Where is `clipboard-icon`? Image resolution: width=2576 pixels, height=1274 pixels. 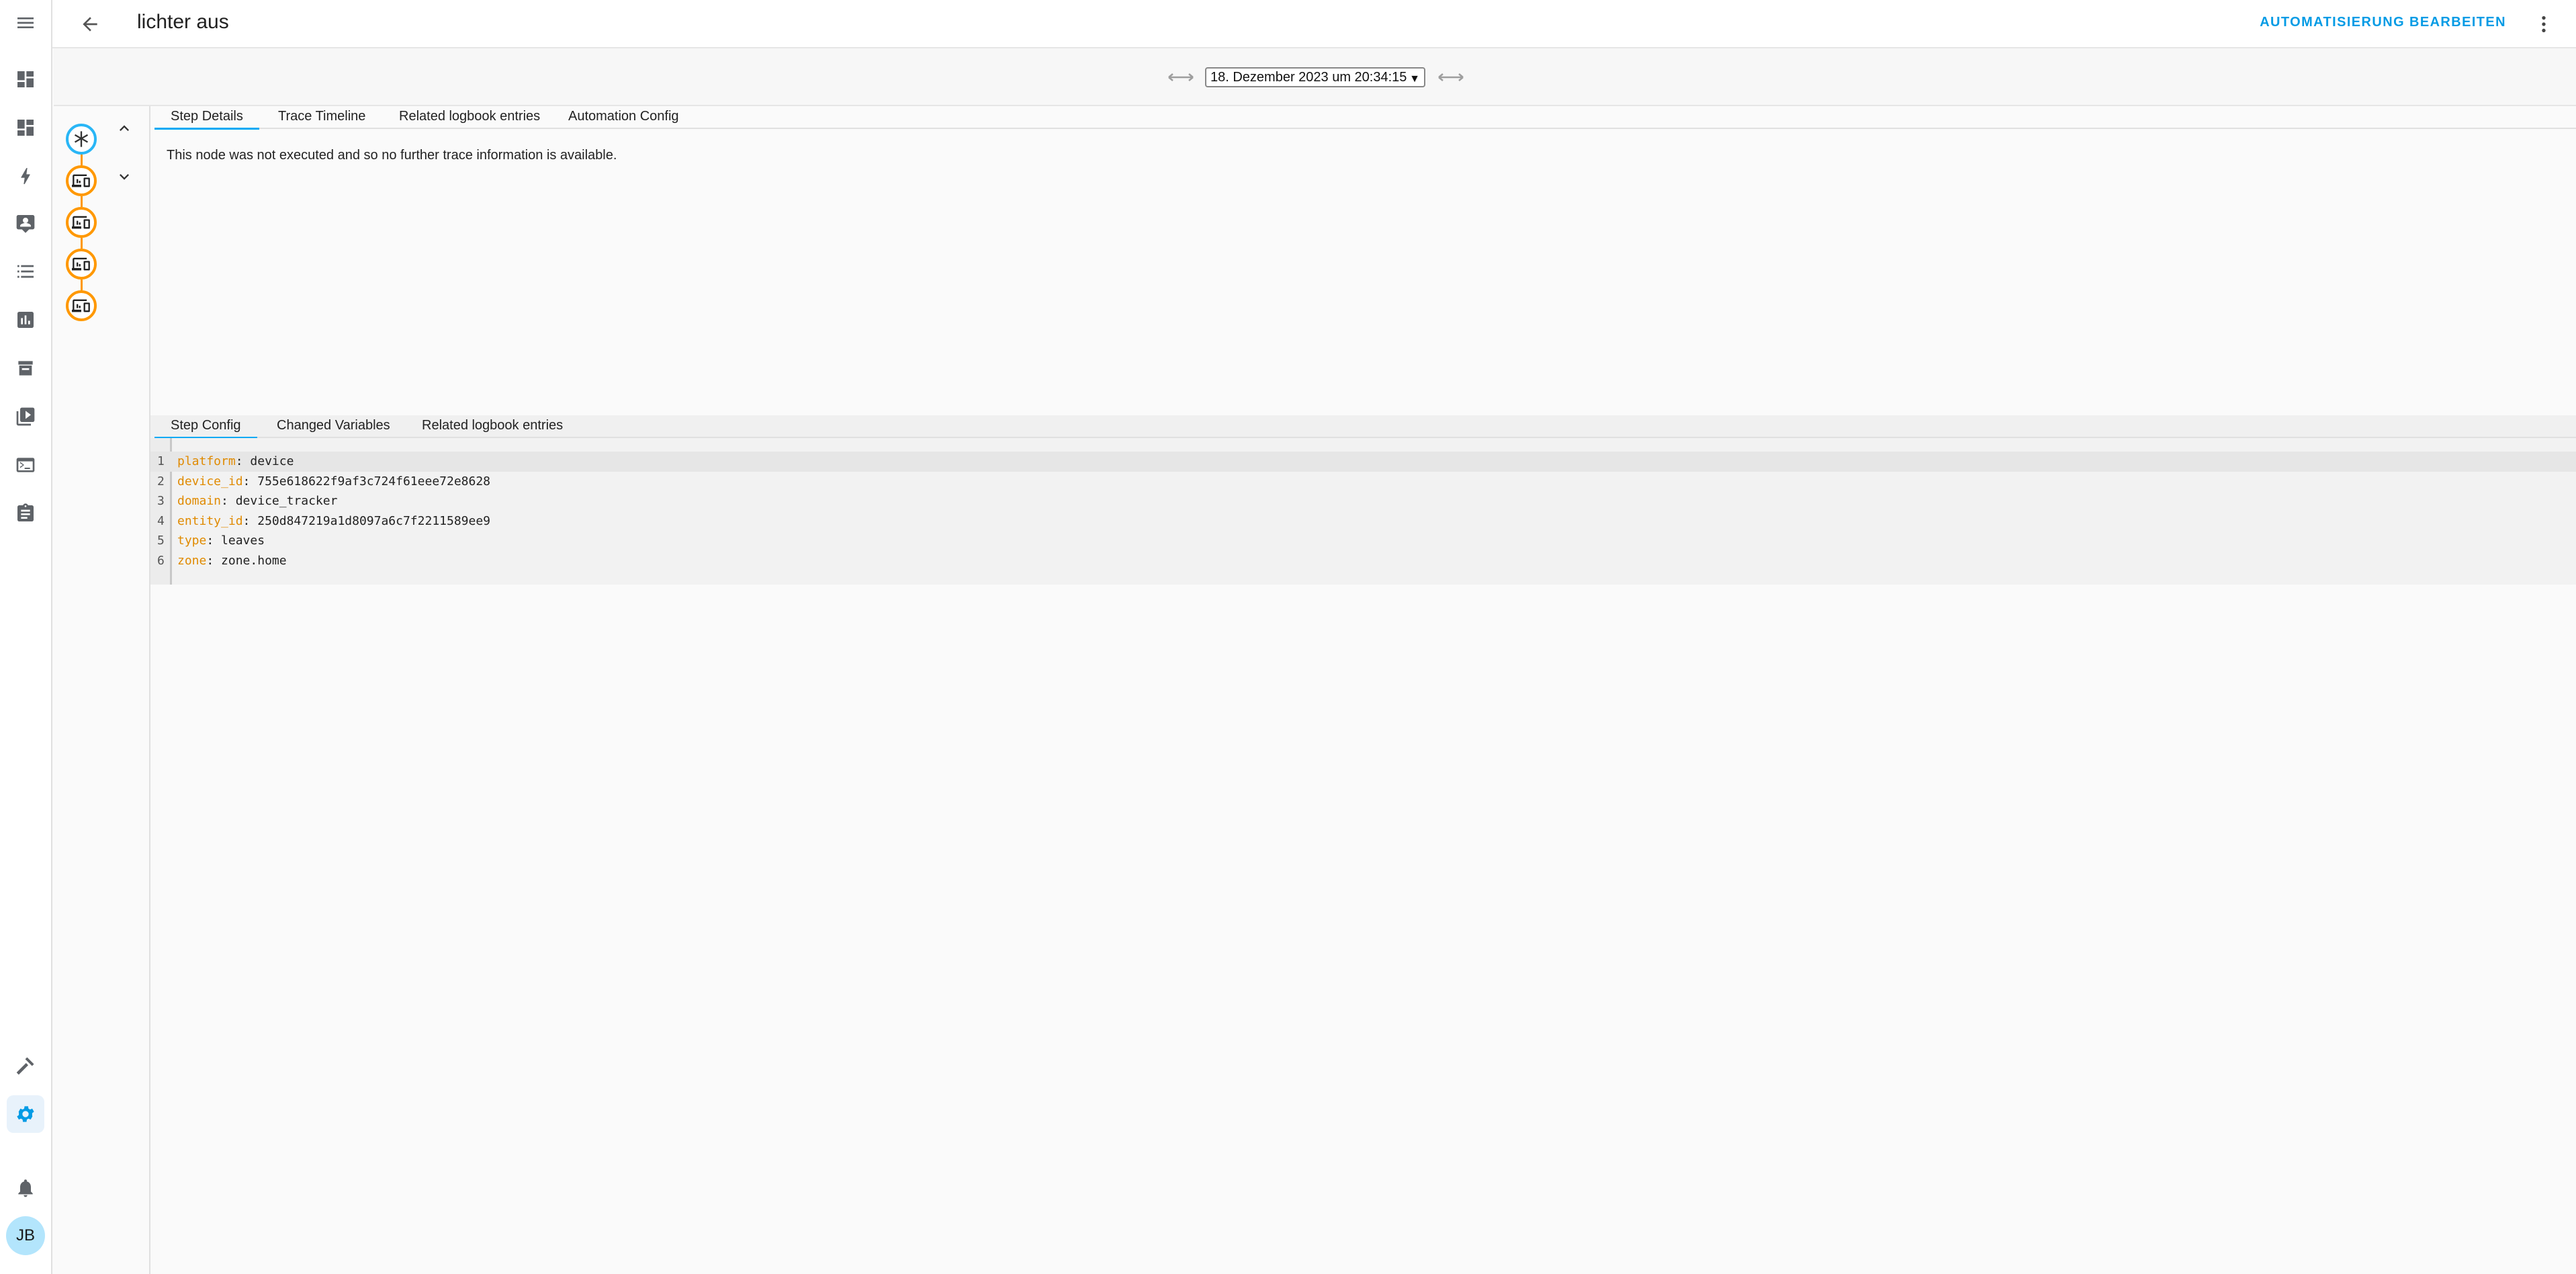
clipboard-icon is located at coordinates (26, 513).